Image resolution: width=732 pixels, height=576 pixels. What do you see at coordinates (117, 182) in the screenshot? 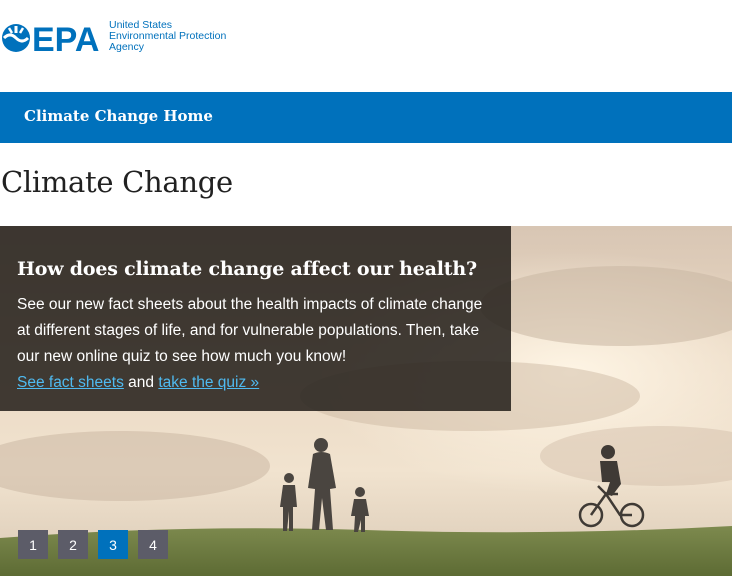
I see `page-title: Climate Change` at bounding box center [117, 182].